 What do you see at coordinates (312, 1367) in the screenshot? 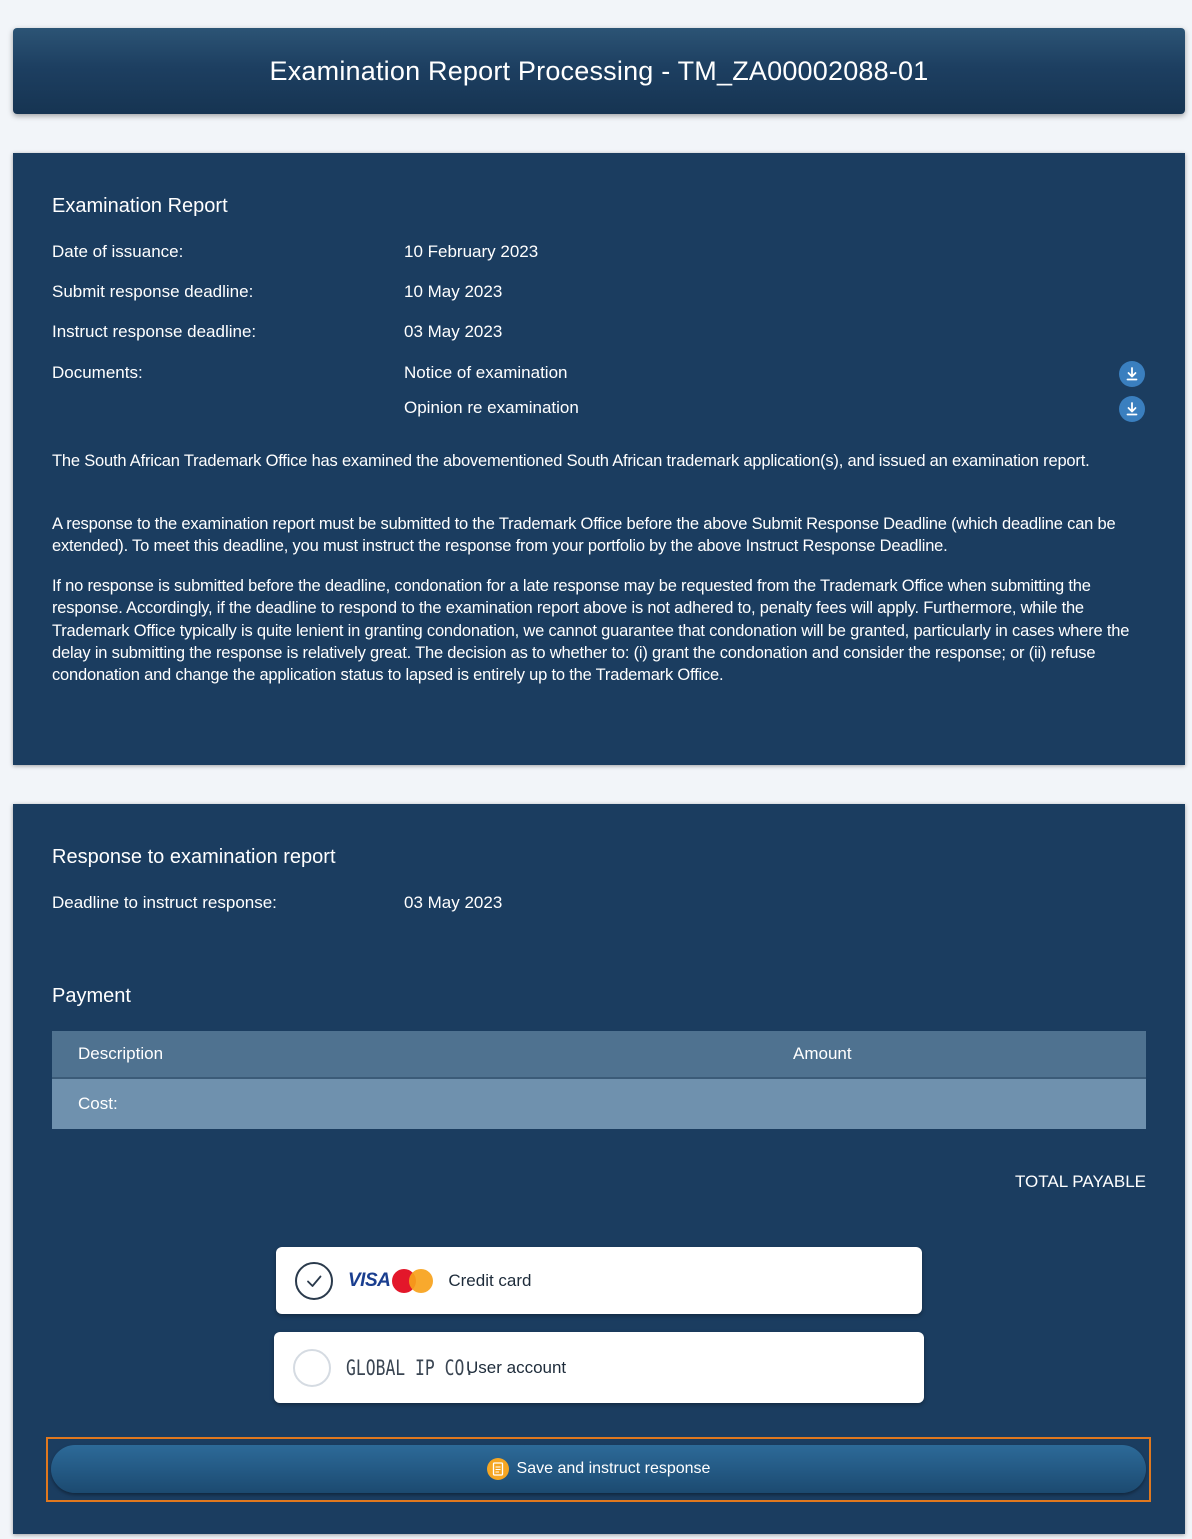
I see `radio-unselected` at bounding box center [312, 1367].